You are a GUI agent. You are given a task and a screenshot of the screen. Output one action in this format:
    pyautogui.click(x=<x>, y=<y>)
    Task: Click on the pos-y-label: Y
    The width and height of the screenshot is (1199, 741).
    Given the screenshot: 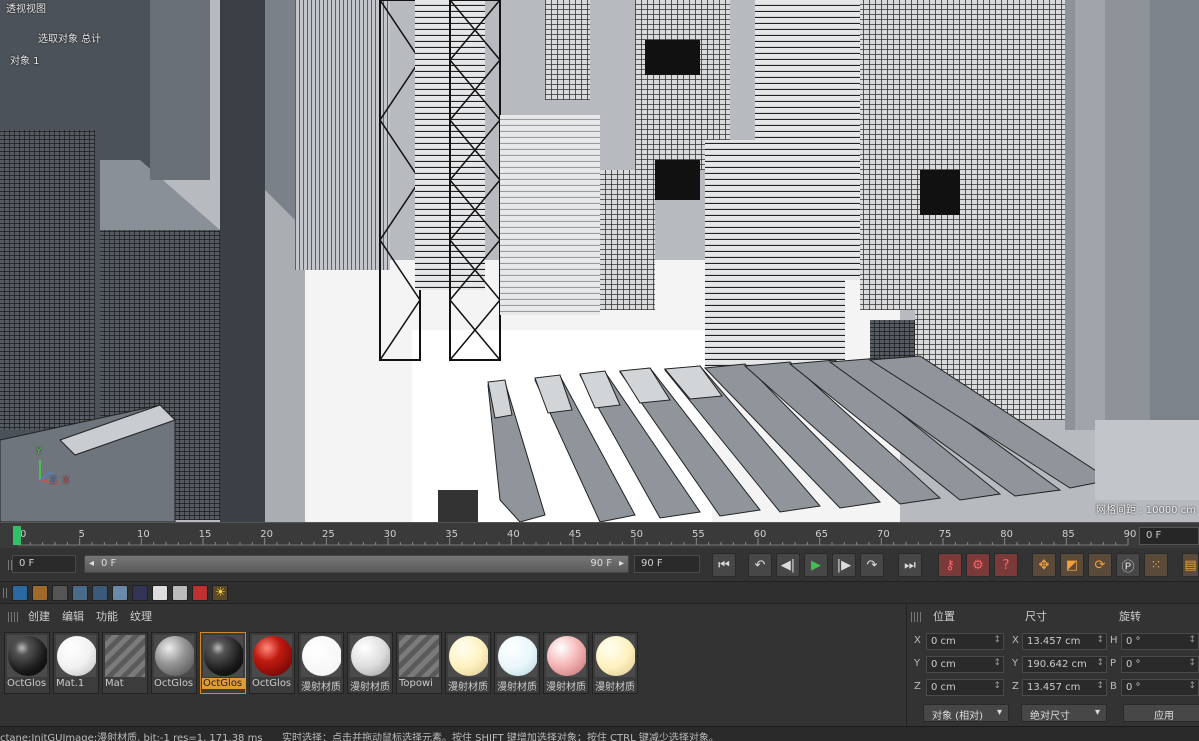 What is the action you would take?
    pyautogui.click(x=917, y=663)
    